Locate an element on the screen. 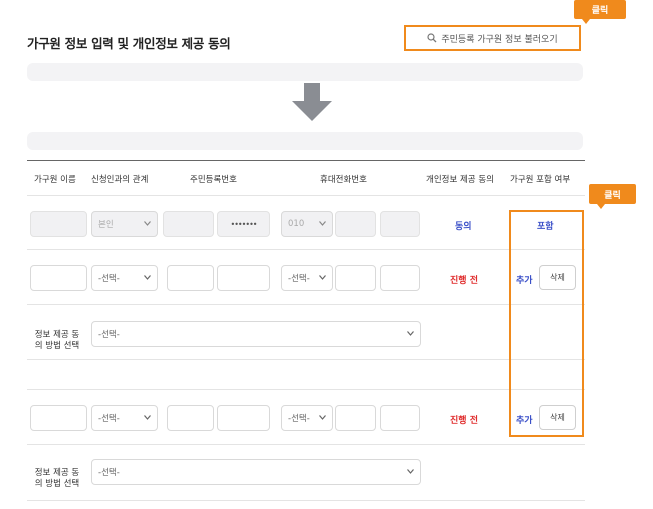  th-phone: 휴대전화번호 is located at coordinates (343, 180).